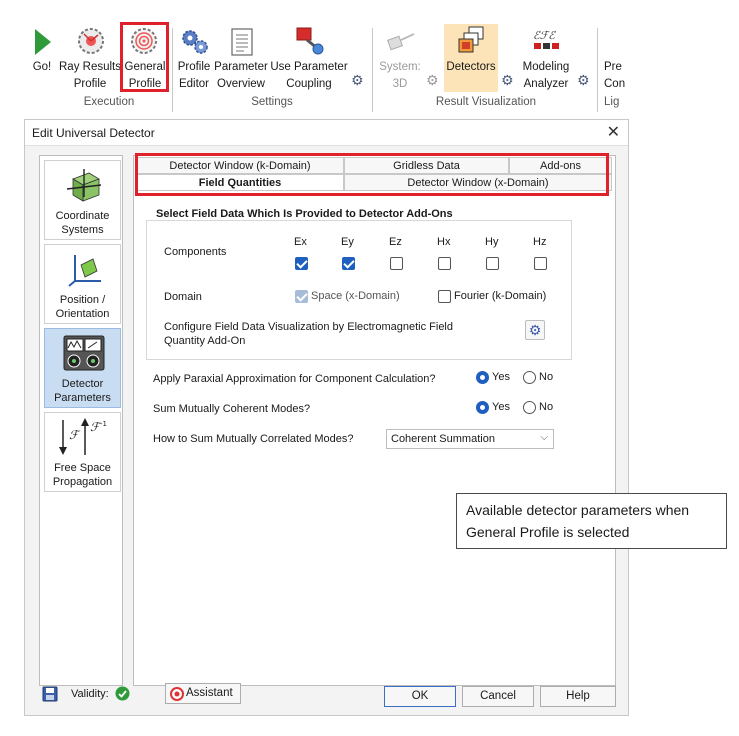 This screenshot has height=736, width=739. What do you see at coordinates (486, 102) in the screenshot?
I see `result-visualization-group-label: Result Visualization` at bounding box center [486, 102].